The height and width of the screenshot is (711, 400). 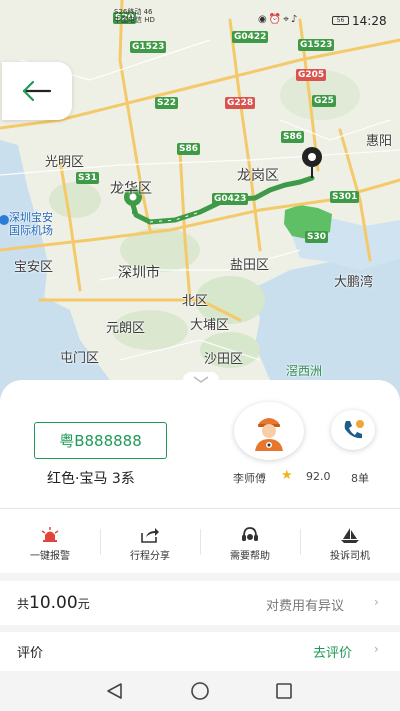 I want to click on map-label: 龙华区, so click(x=131, y=189).